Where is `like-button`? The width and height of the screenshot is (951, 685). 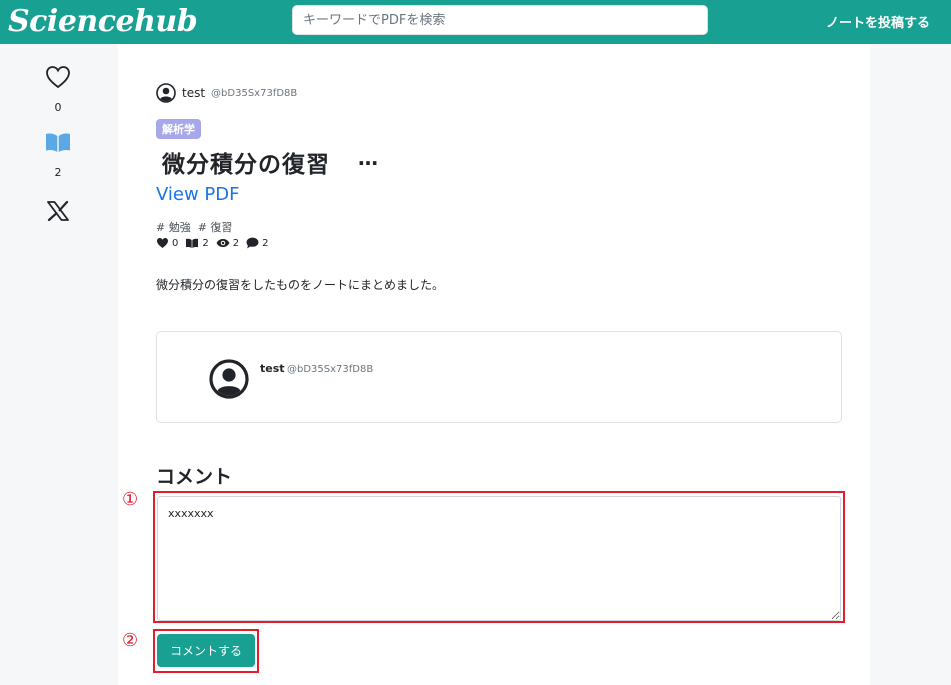
like-button is located at coordinates (58, 77).